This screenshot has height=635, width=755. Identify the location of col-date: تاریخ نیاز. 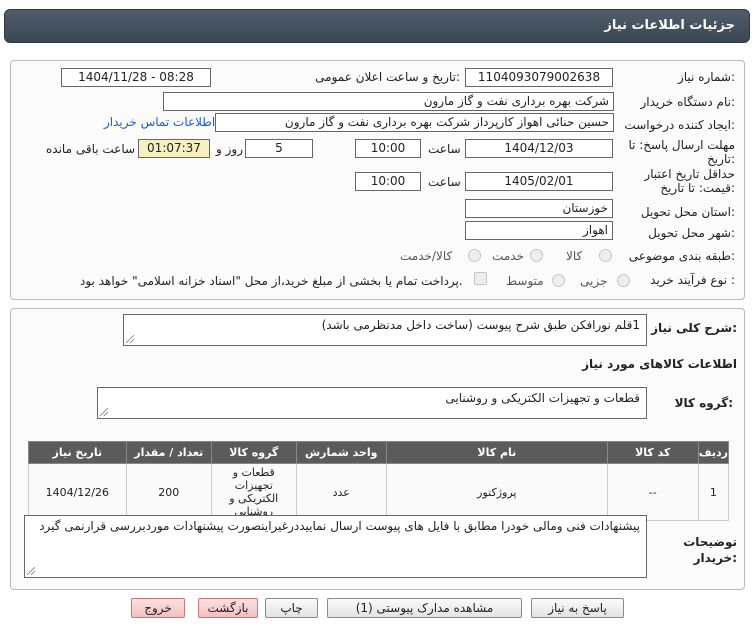
(77, 452).